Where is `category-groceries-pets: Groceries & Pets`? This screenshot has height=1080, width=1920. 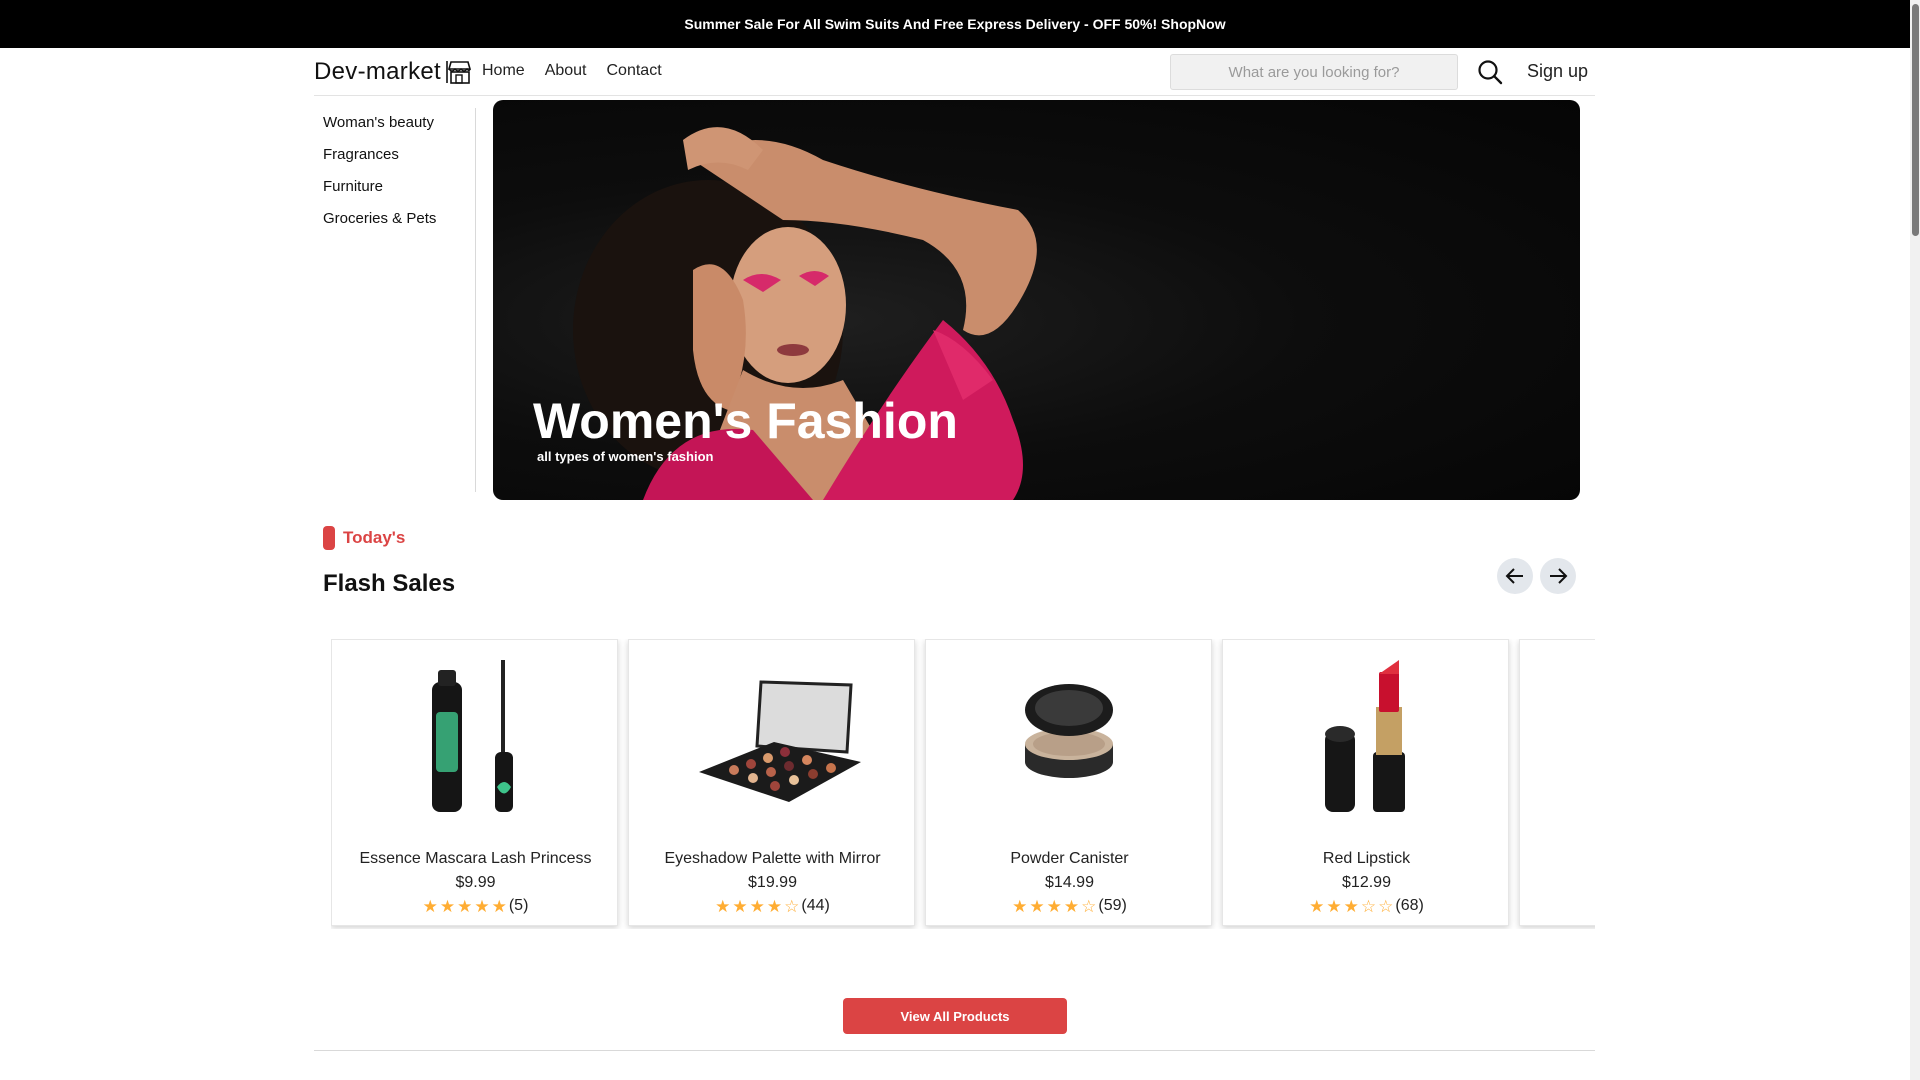 category-groceries-pets: Groceries & Pets is located at coordinates (379, 218).